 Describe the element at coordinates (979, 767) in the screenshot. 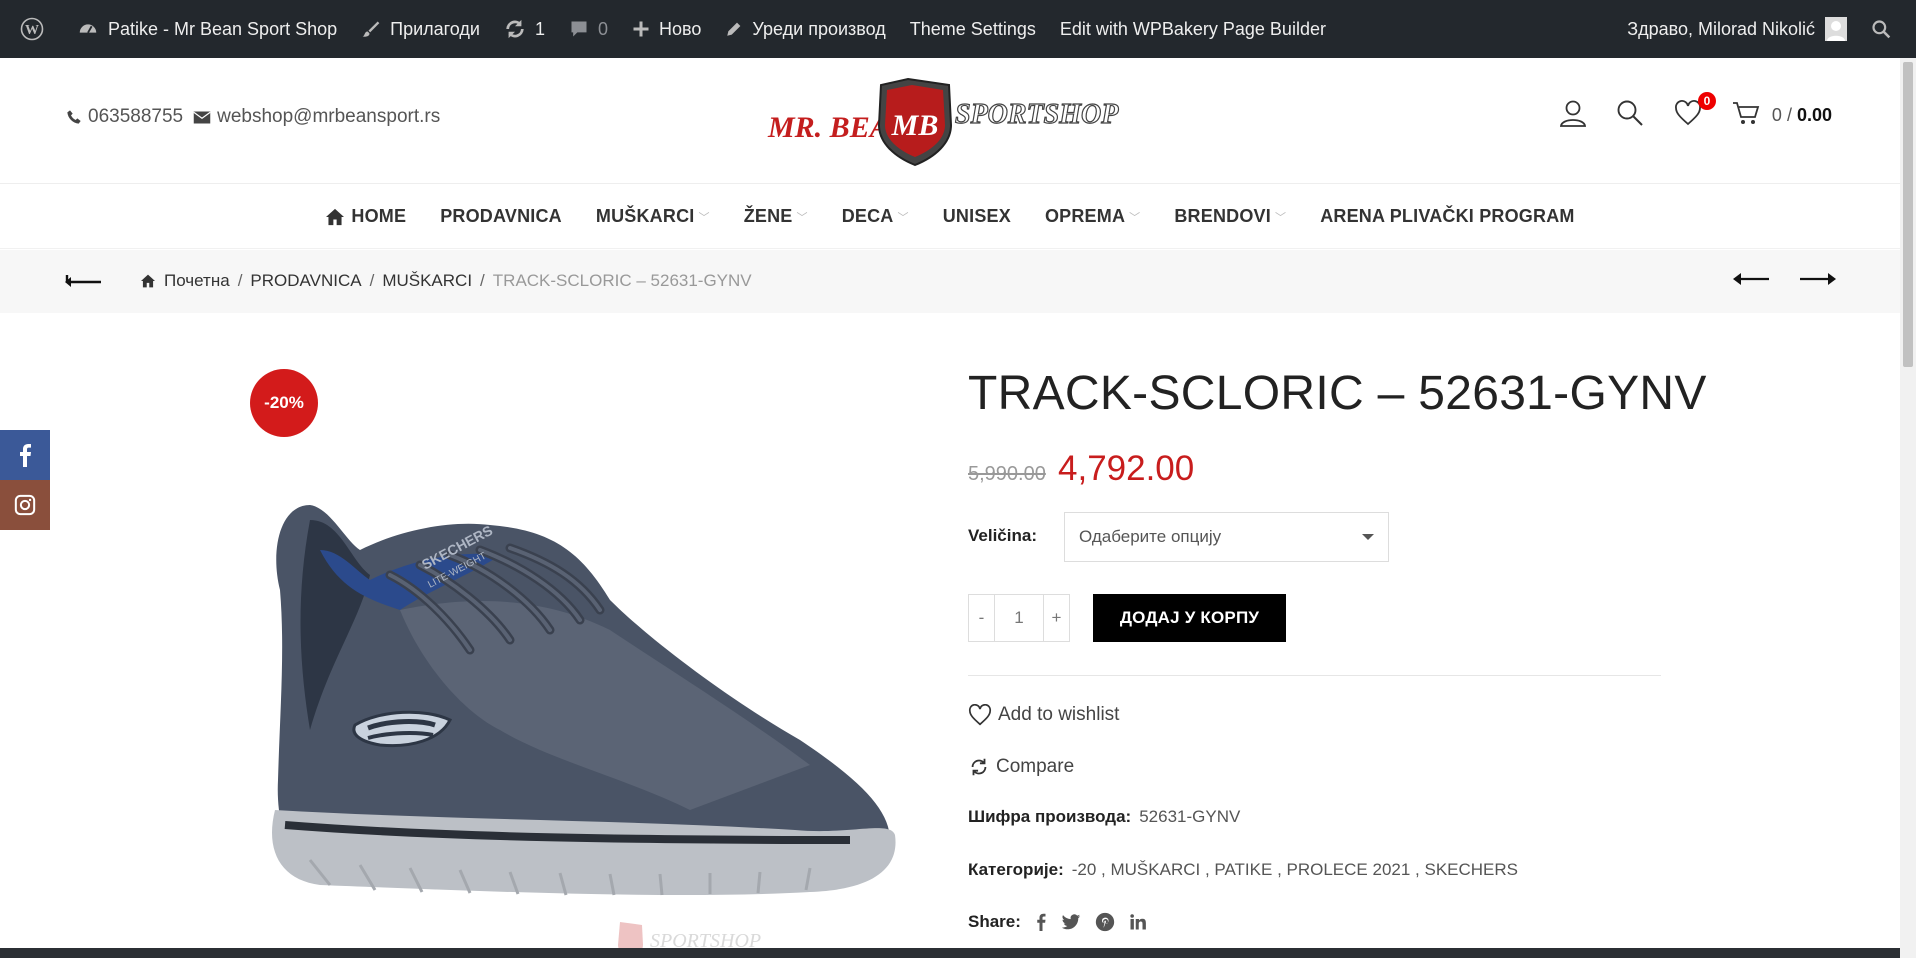

I see `compare-icon` at that location.